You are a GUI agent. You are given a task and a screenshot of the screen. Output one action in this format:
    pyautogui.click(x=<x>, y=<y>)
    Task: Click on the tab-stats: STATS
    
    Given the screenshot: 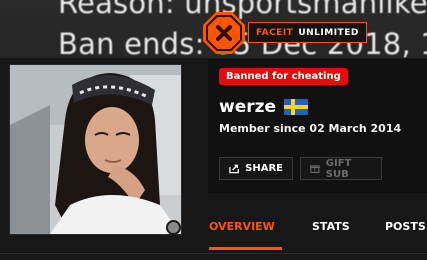 What is the action you would take?
    pyautogui.click(x=331, y=226)
    